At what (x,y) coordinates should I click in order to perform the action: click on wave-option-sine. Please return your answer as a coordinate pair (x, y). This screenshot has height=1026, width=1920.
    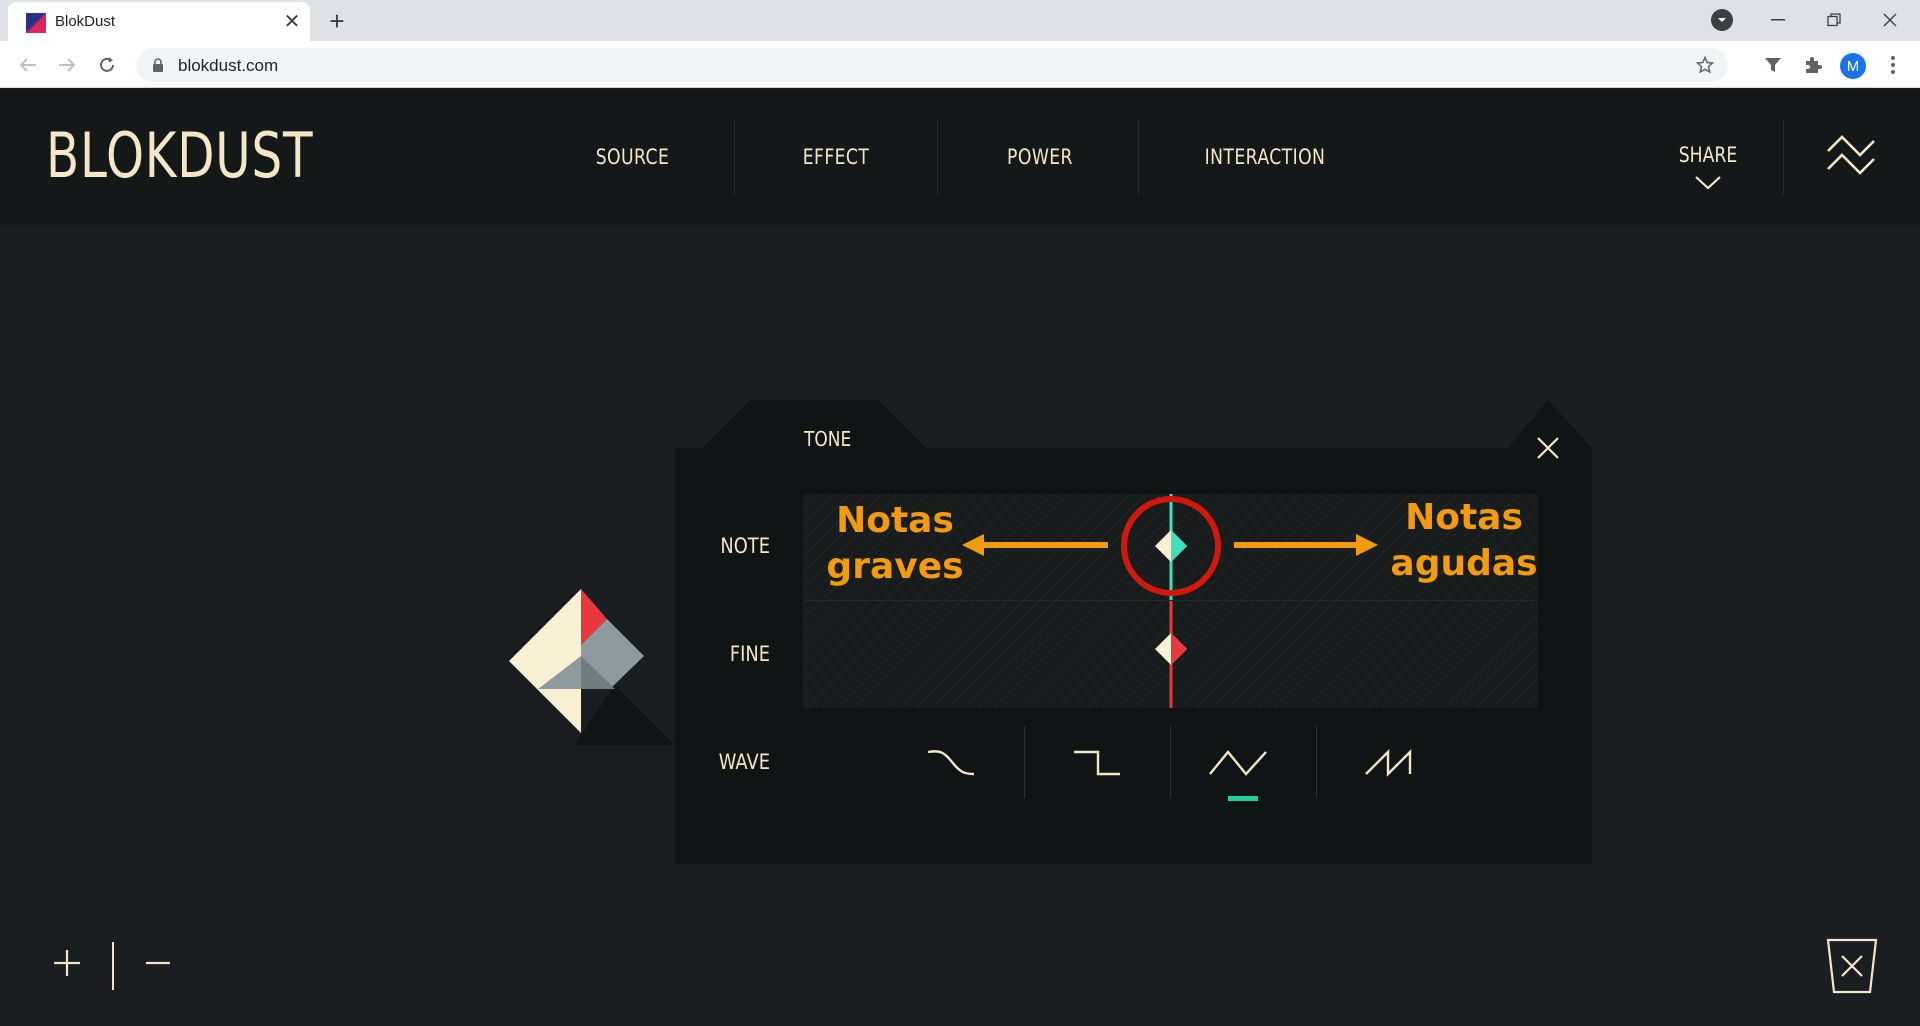
    Looking at the image, I should click on (951, 764).